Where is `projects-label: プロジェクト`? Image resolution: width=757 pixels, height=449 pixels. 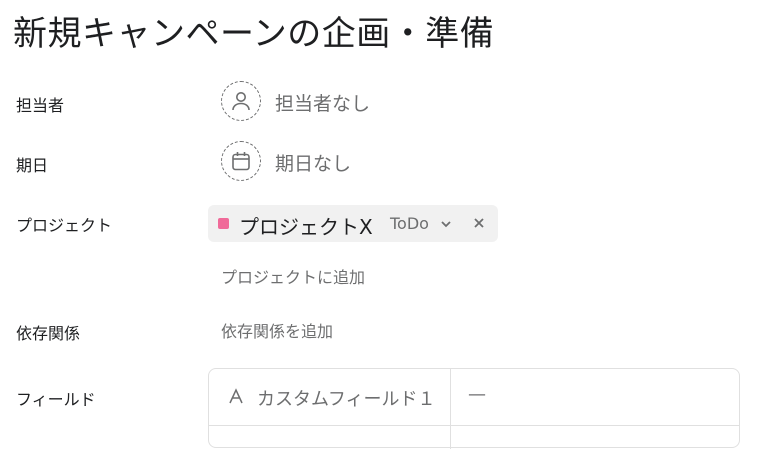
projects-label: プロジェクト is located at coordinates (64, 225).